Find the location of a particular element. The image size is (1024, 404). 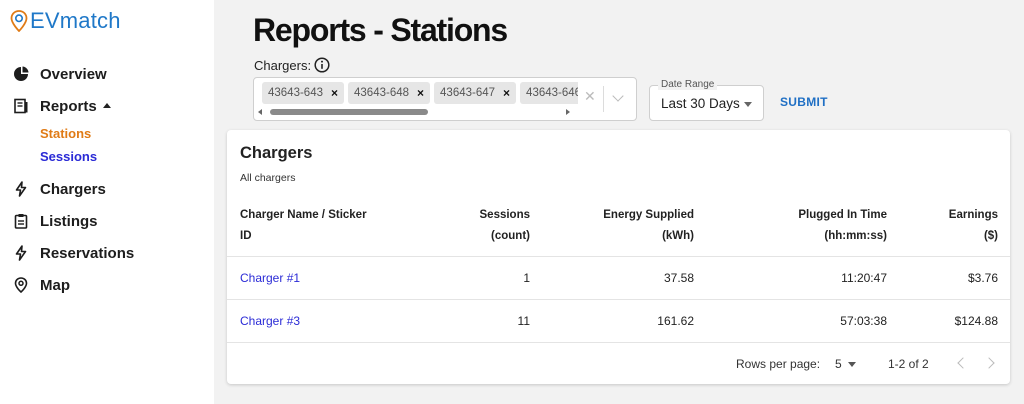

rows-per-page-label: Rows per page: is located at coordinates (778, 364).